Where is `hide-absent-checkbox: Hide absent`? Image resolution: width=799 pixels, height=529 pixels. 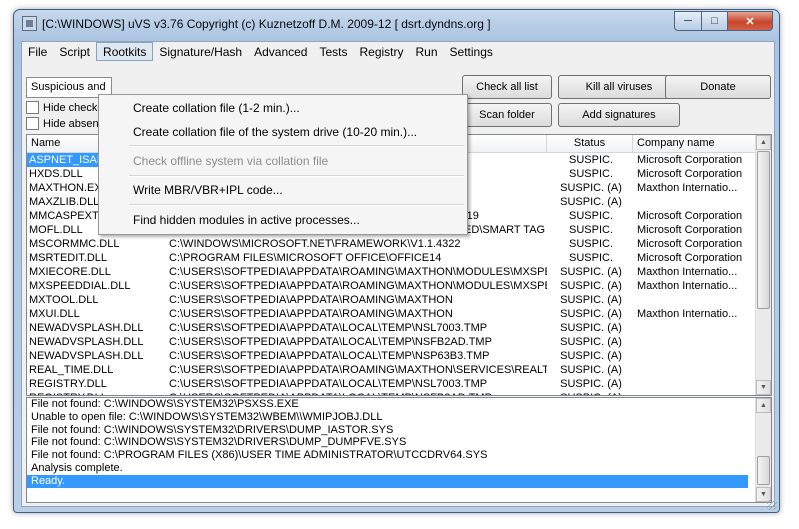
hide-absent-checkbox: Hide absent is located at coordinates (64, 123).